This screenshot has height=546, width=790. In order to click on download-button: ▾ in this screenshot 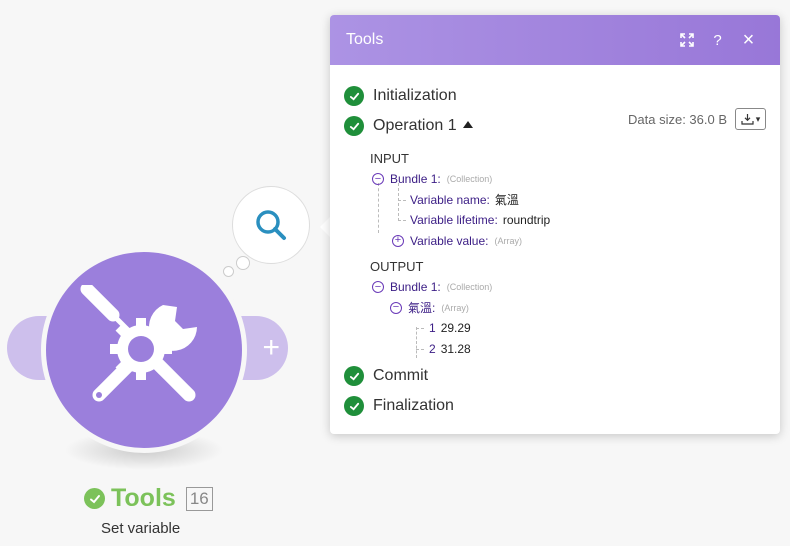, I will do `click(750, 119)`.